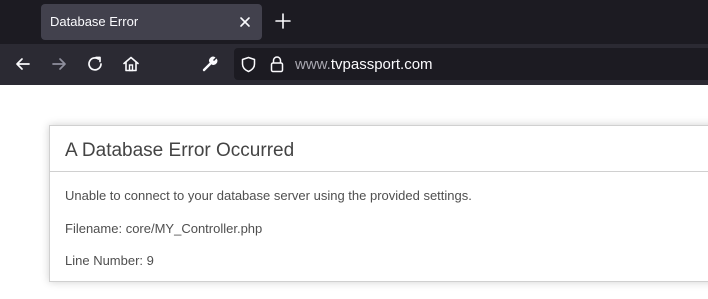  I want to click on tab-title: Database Error, so click(94, 21).